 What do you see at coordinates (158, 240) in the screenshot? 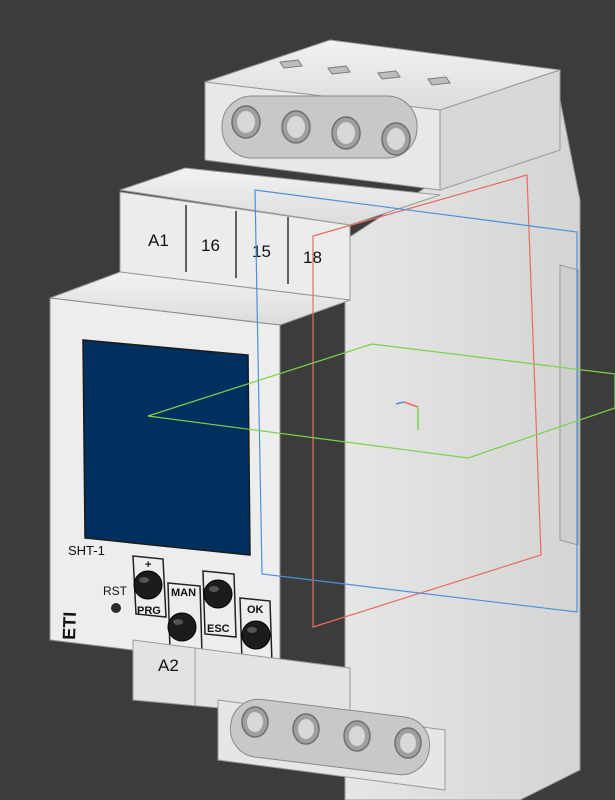
I see `terminal-label-a1: A1` at bounding box center [158, 240].